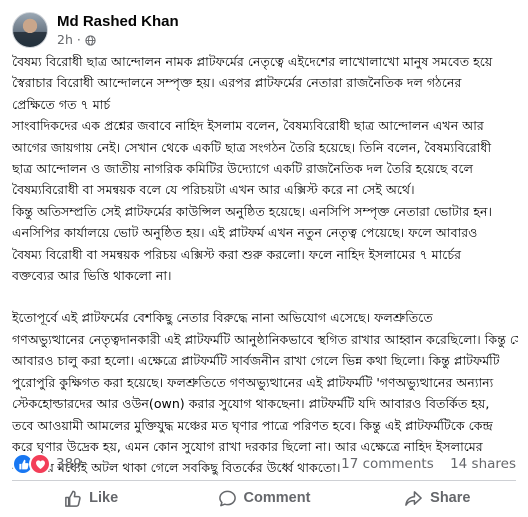  What do you see at coordinates (65, 40) in the screenshot?
I see `post-time: 2h` at bounding box center [65, 40].